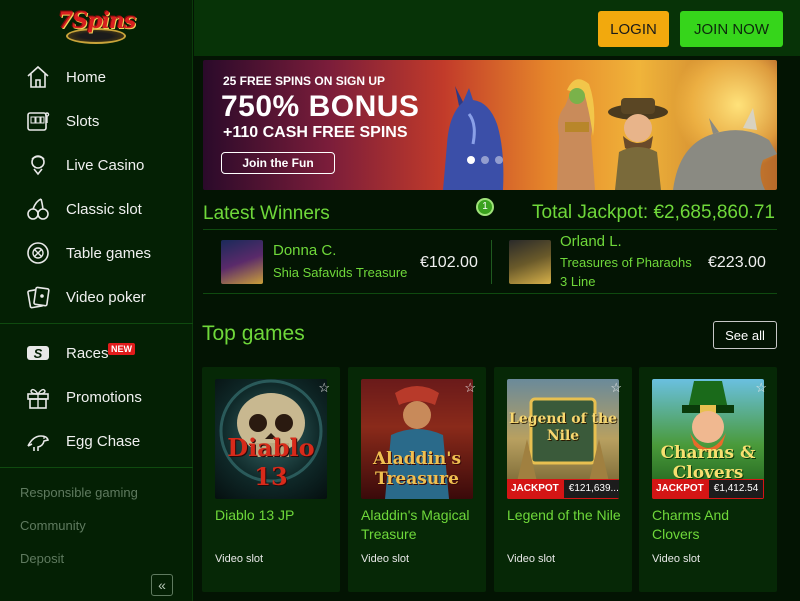 This screenshot has width=800, height=601. I want to click on sidebar-item-label: Table games, so click(109, 253).